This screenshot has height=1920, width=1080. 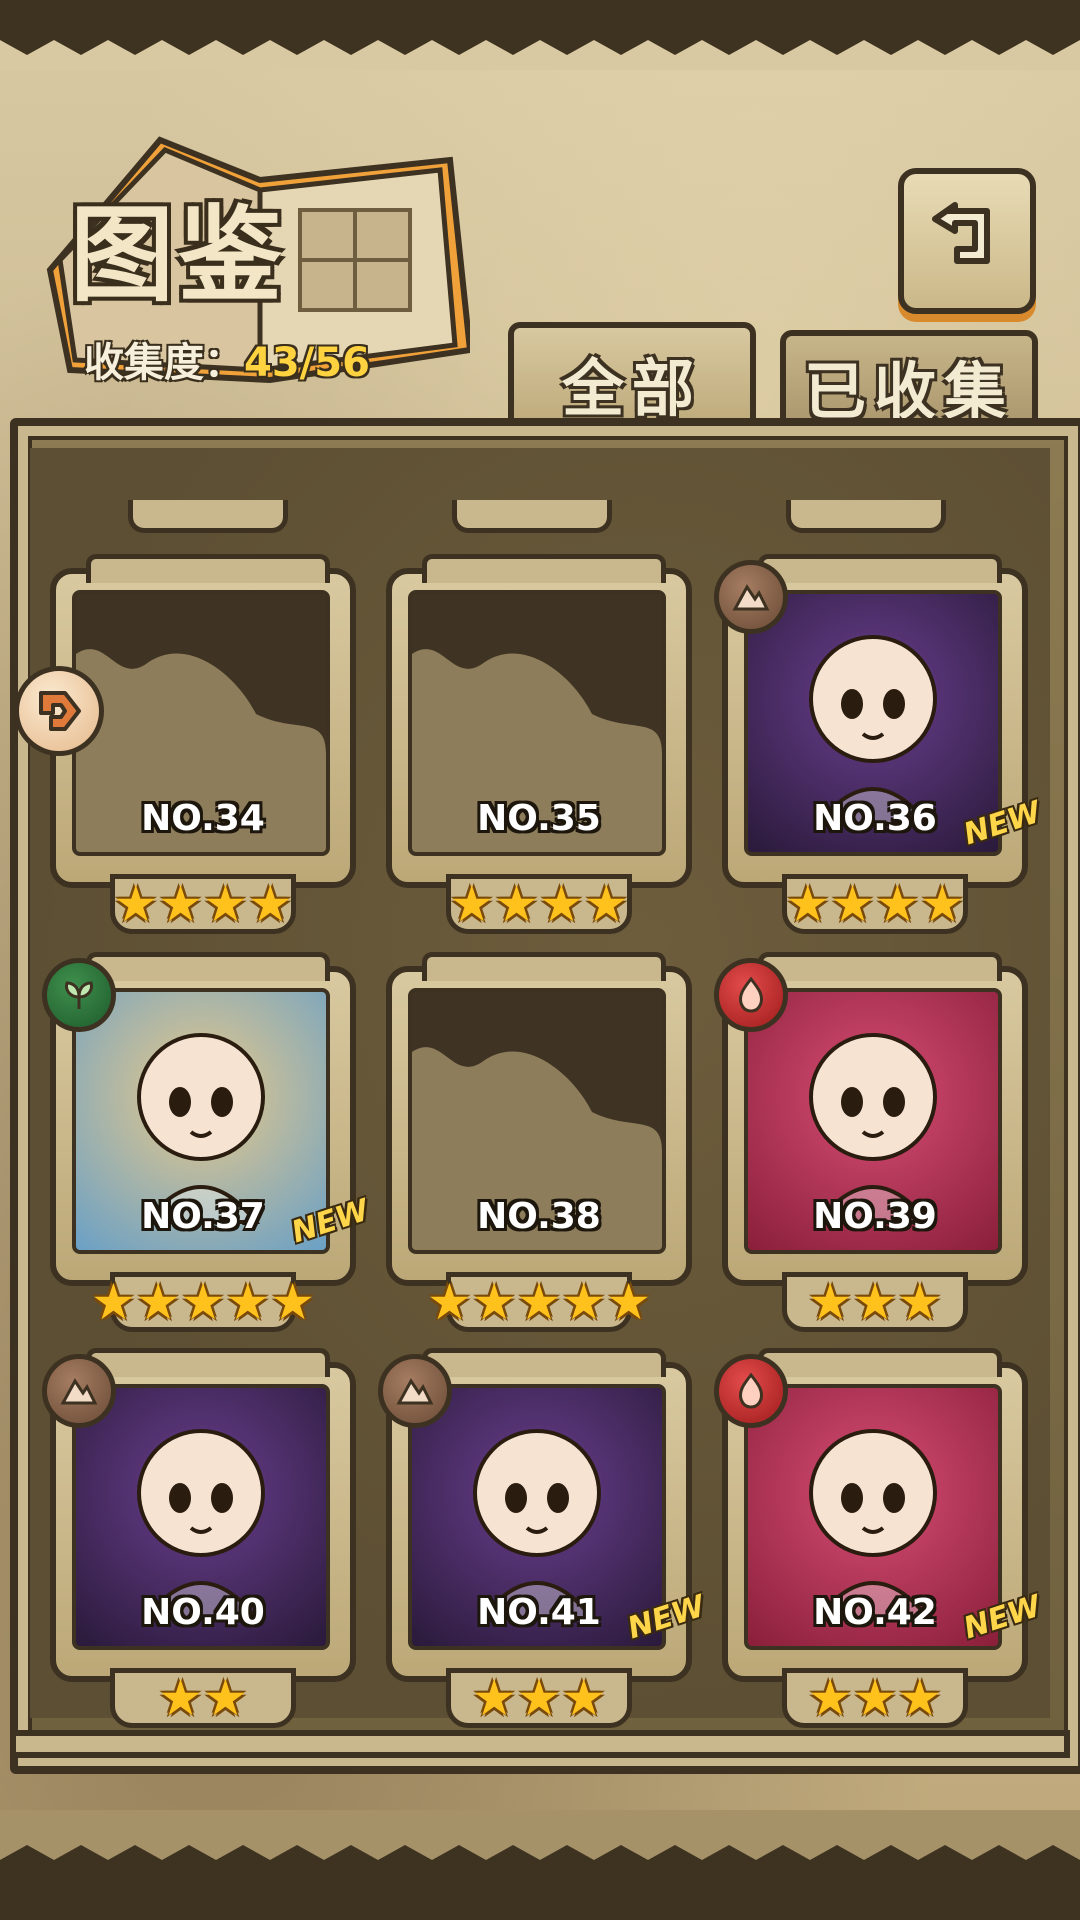 What do you see at coordinates (164, 363) in the screenshot?
I see `collection-label: 收集度：` at bounding box center [164, 363].